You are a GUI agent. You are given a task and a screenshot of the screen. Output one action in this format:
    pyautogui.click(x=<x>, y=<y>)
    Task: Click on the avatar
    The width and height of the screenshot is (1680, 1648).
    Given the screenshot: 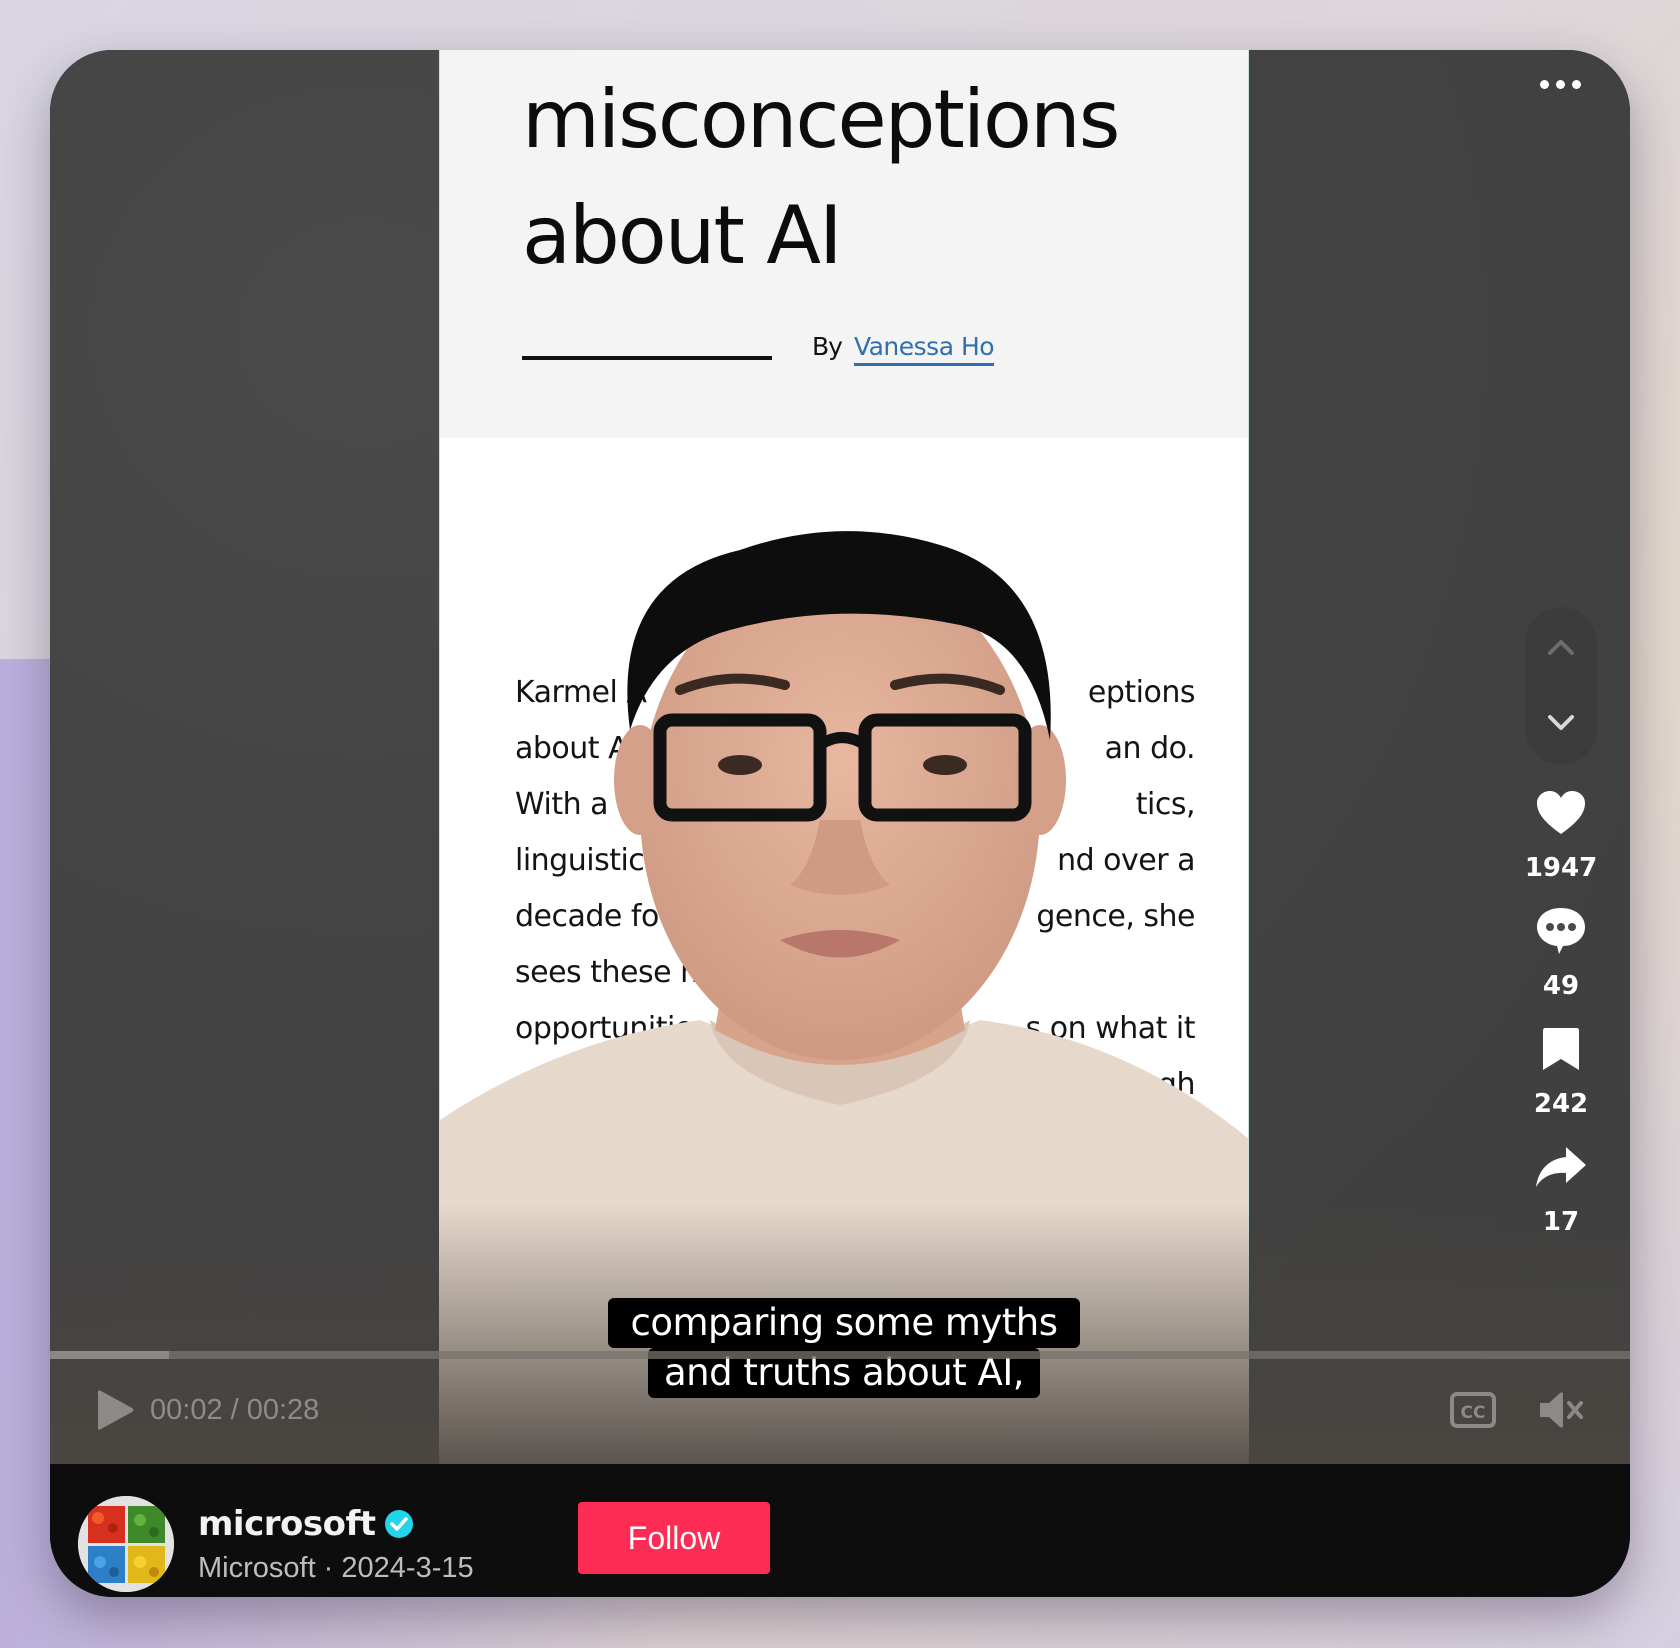 What is the action you would take?
    pyautogui.click(x=126, y=1544)
    